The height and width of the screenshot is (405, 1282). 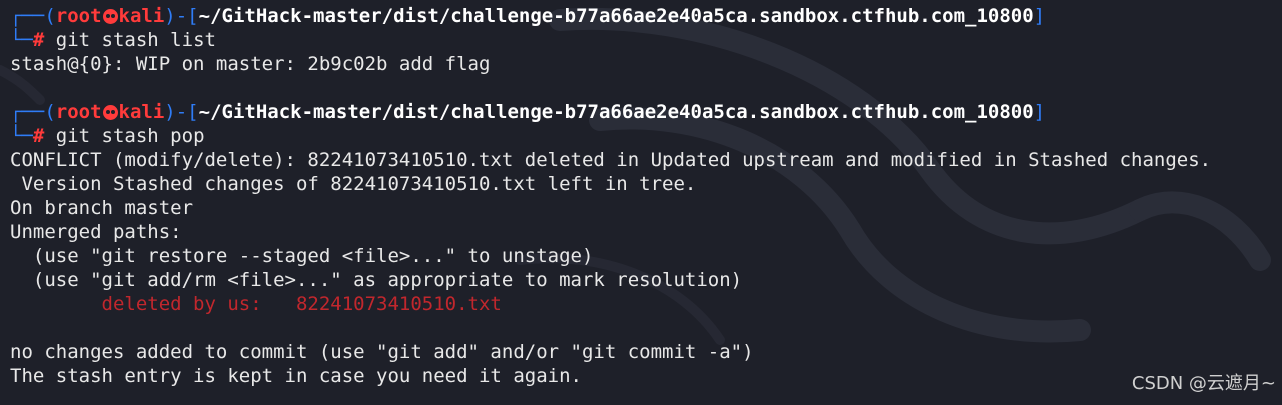 I want to click on command-line: └─# git stash pop, so click(x=107, y=136).